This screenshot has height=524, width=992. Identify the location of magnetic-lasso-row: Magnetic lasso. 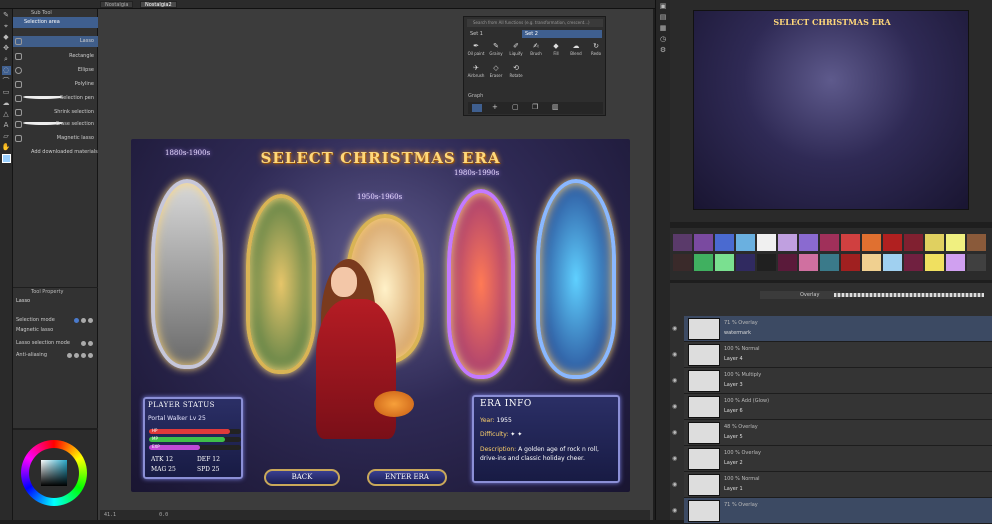
(56, 330).